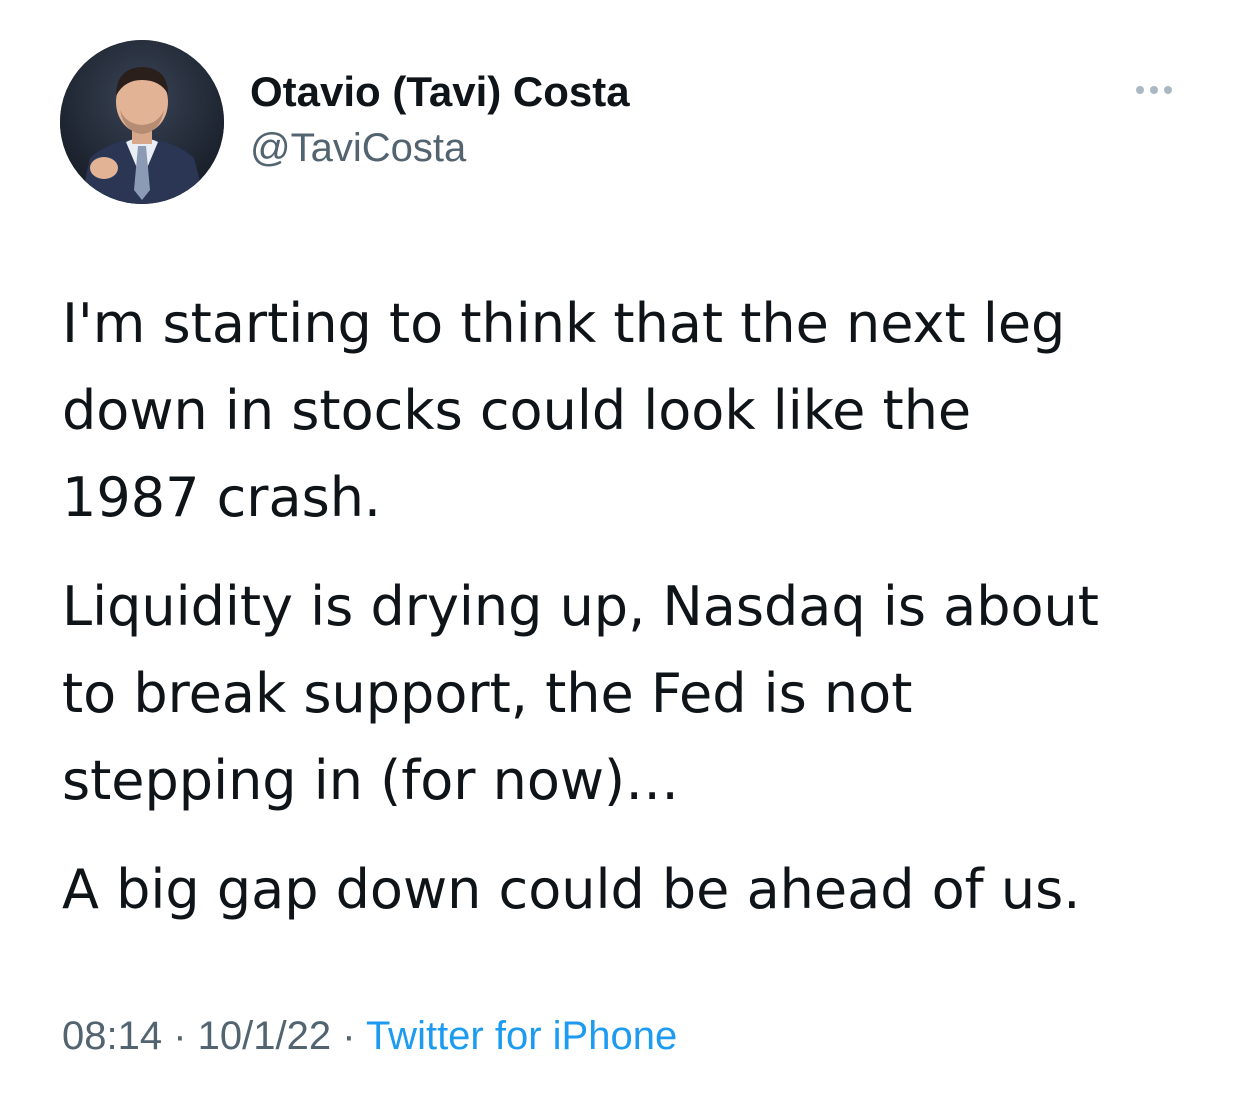  What do you see at coordinates (521, 1036) in the screenshot?
I see `tweet-source-link: Twitter for iPhone` at bounding box center [521, 1036].